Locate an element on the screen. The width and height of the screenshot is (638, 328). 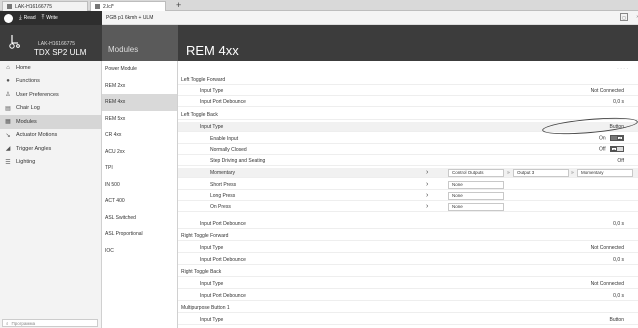
toggle-switch-on: ✓ is located at coordinates (617, 138).